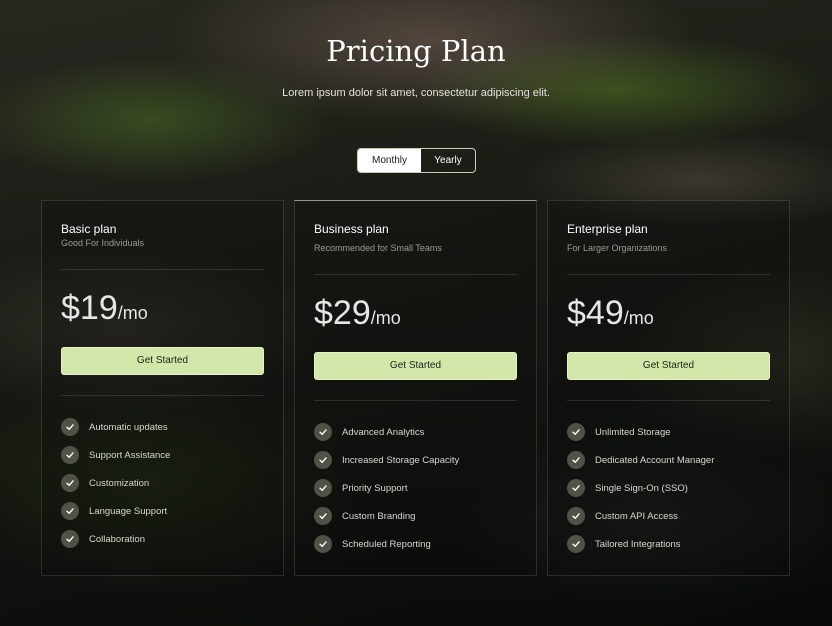 The width and height of the screenshot is (832, 626). I want to click on feature-label: Custom Branding, so click(379, 516).